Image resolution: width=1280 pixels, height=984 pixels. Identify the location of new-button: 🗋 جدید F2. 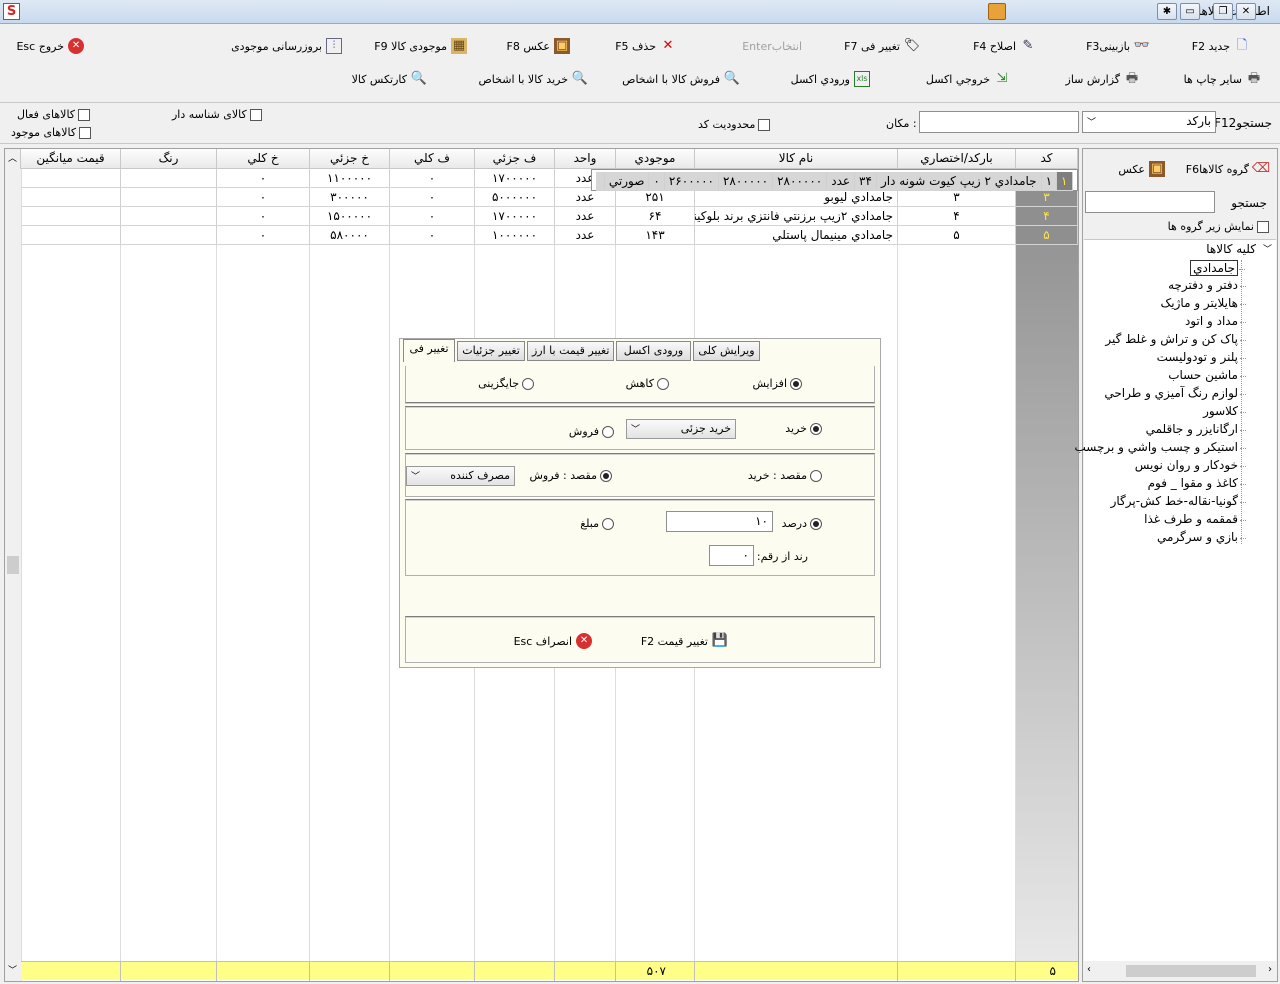
(1221, 46).